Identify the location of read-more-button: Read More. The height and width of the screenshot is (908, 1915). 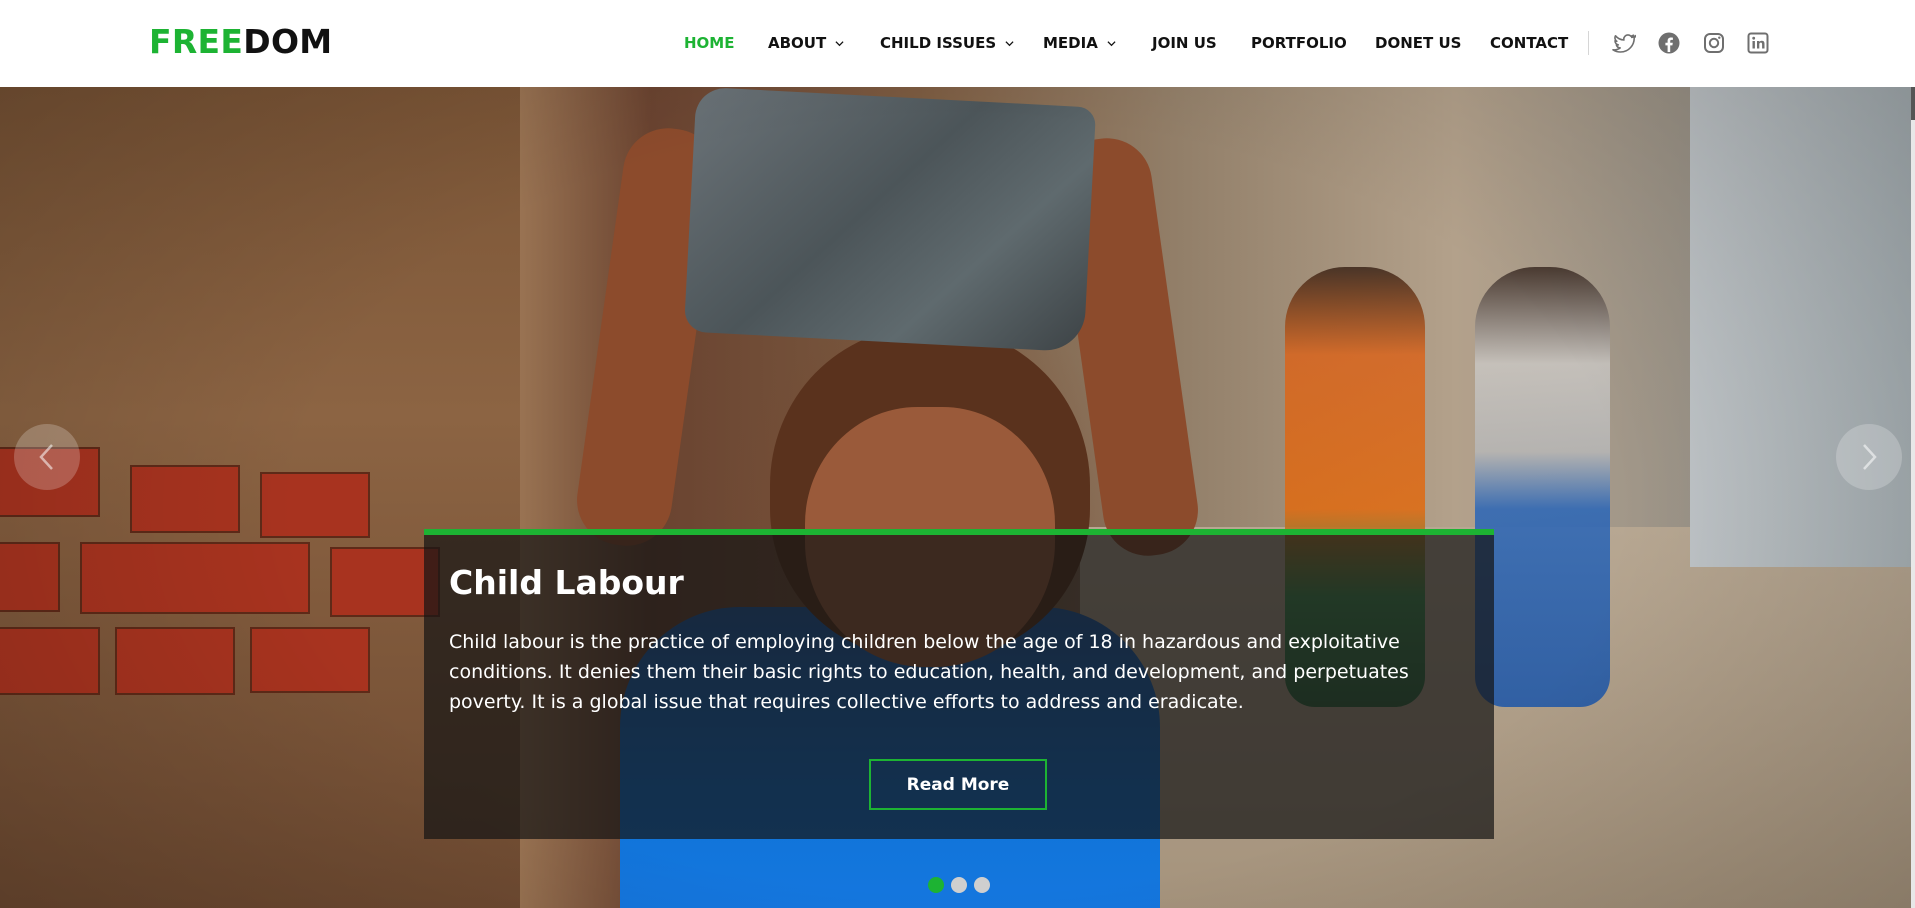
(958, 784).